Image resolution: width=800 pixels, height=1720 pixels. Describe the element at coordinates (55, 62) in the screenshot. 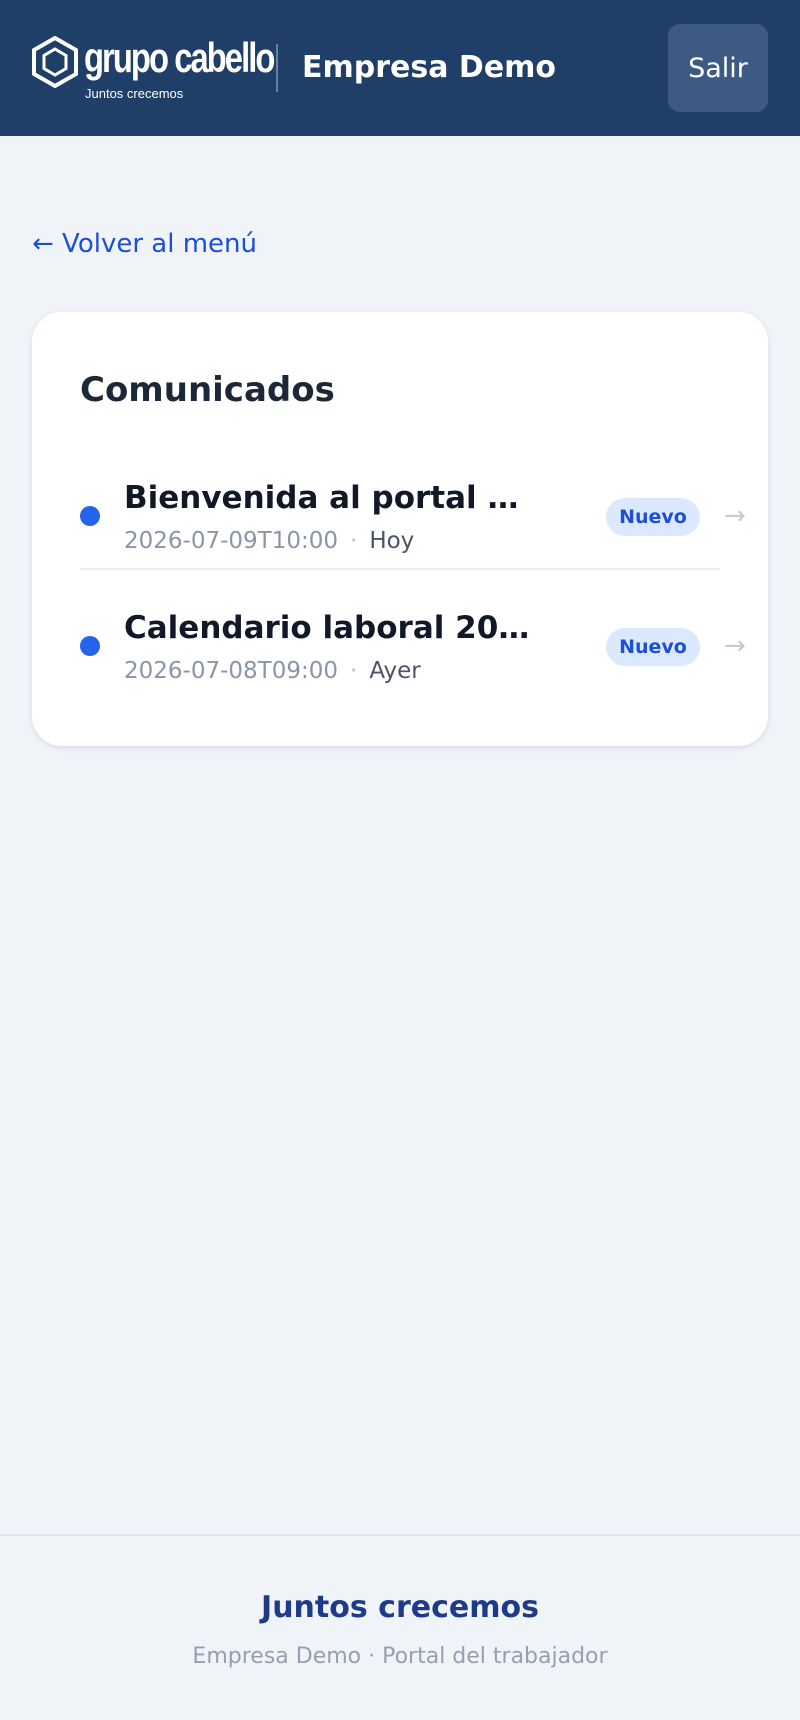

I see `hexagon-logo-icon` at that location.